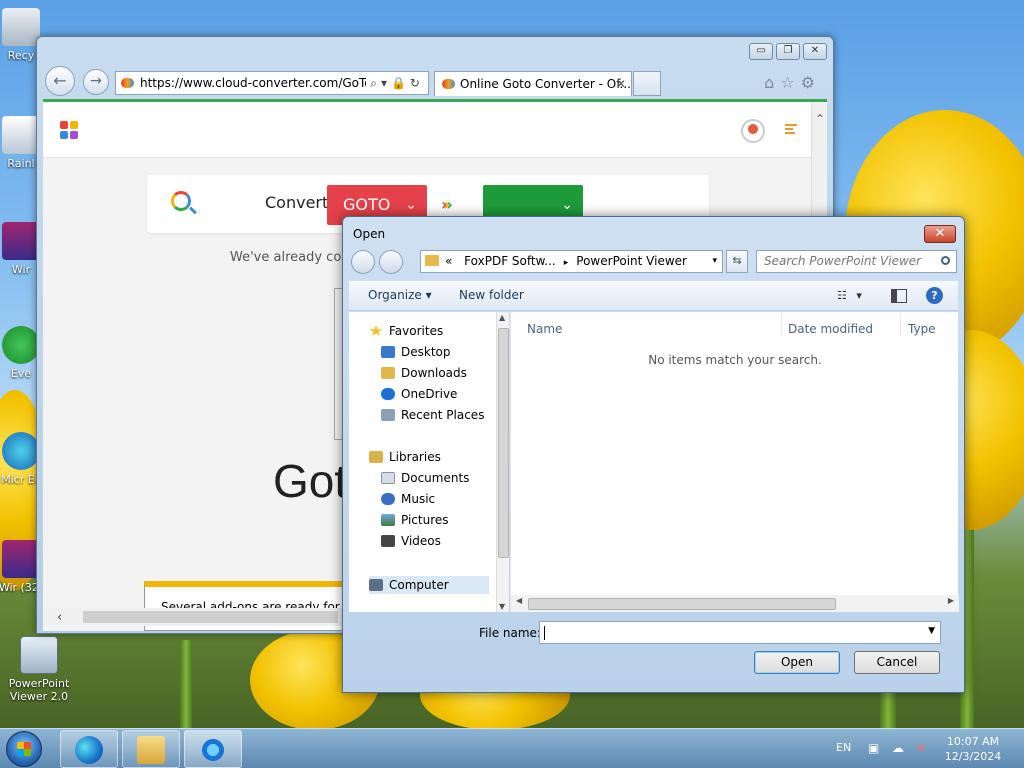 This screenshot has width=1024, height=768. What do you see at coordinates (973, 749) in the screenshot?
I see `system-clock: 10:07 AM 12/3/2024` at bounding box center [973, 749].